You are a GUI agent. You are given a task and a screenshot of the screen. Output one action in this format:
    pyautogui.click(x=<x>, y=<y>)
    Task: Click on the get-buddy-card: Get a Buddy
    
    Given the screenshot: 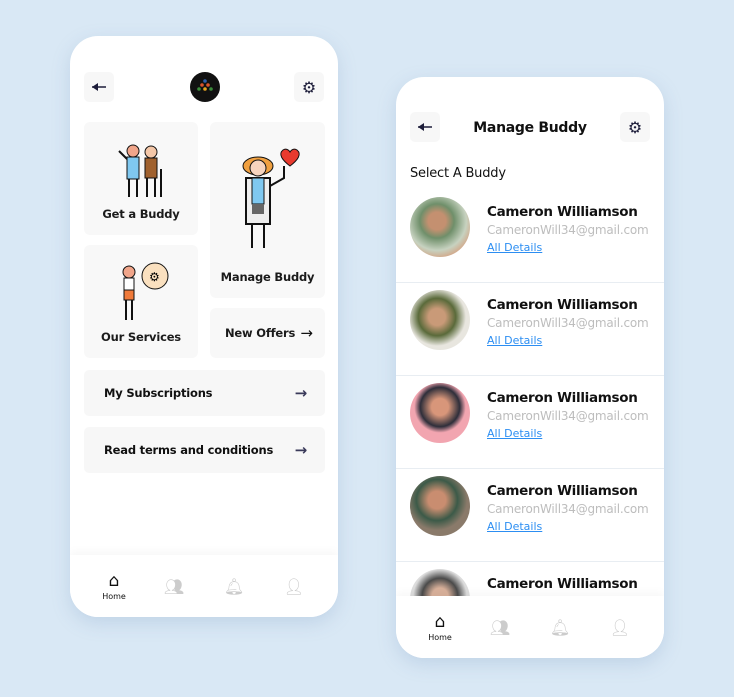 What is the action you would take?
    pyautogui.click(x=141, y=178)
    